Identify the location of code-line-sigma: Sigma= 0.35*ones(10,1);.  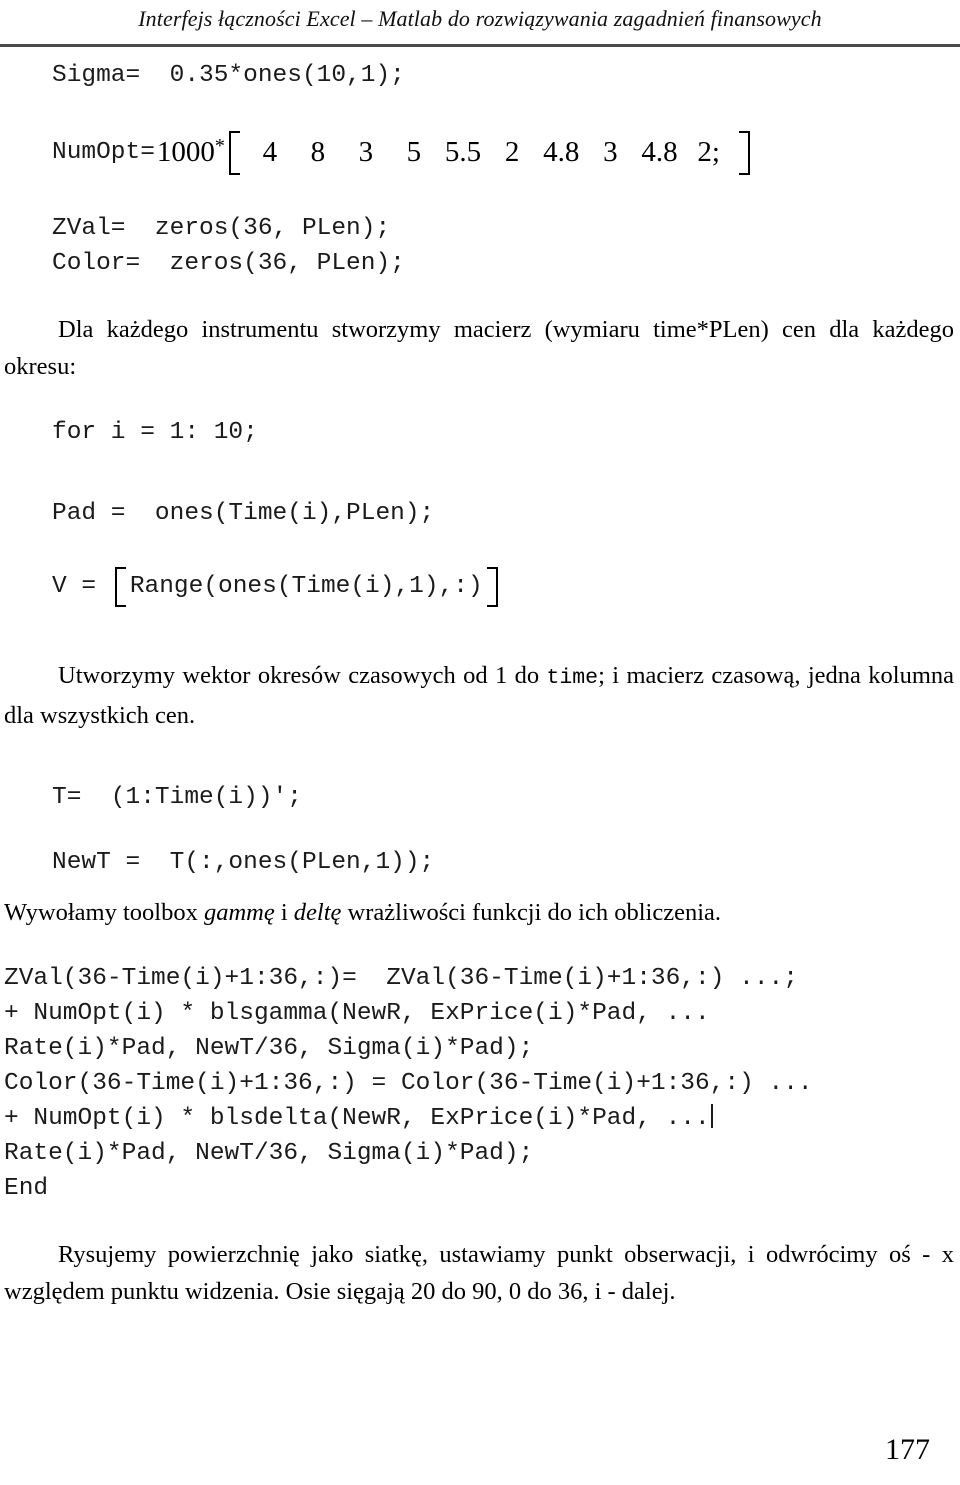
(228, 75).